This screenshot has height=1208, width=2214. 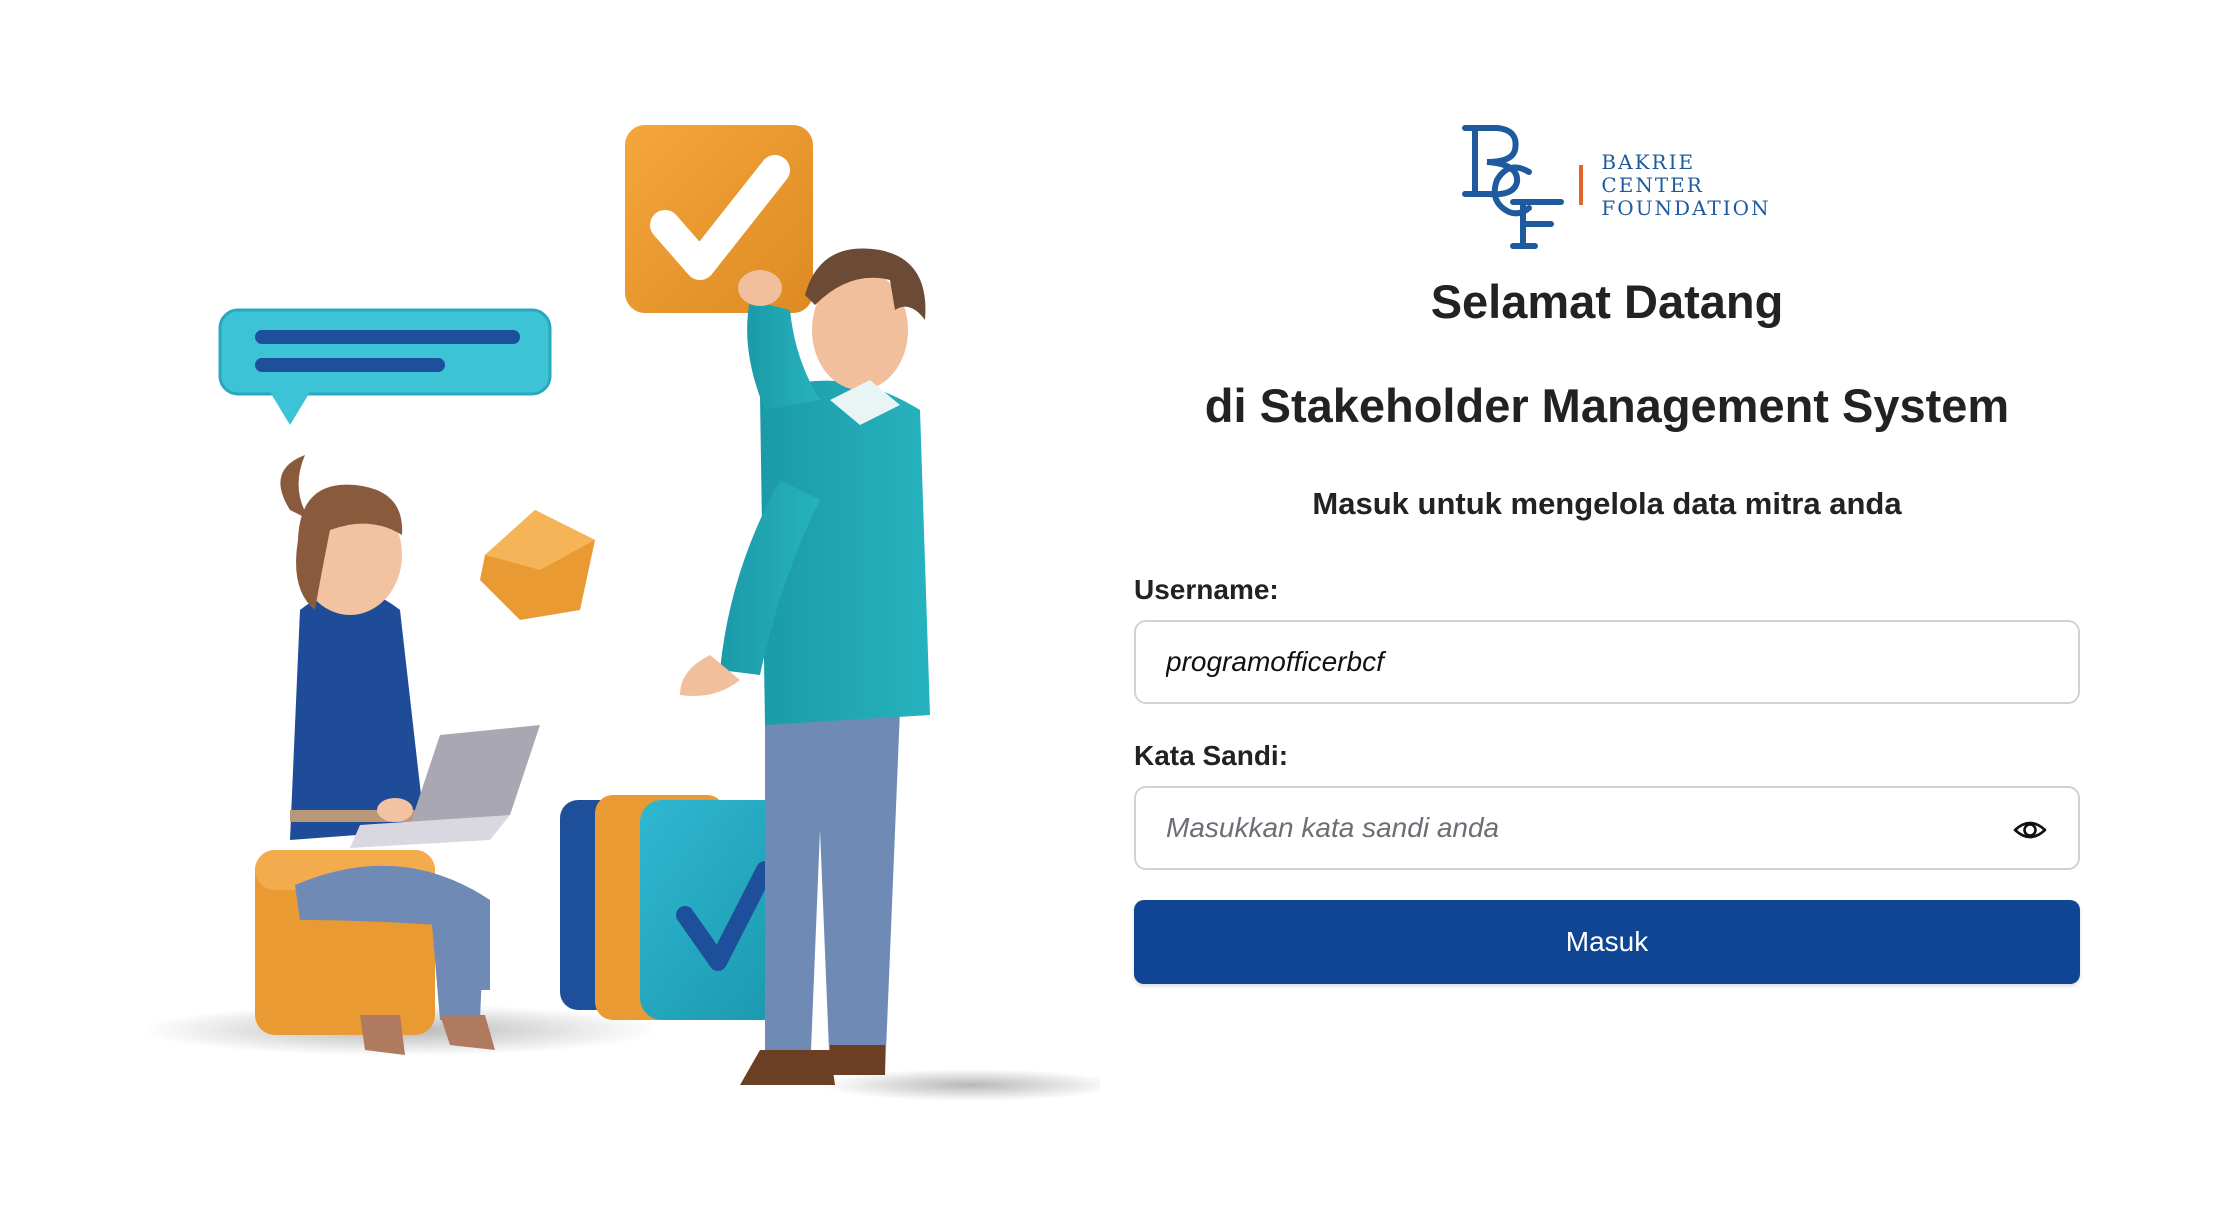 What do you see at coordinates (2030, 830) in the screenshot?
I see `eye-icon` at bounding box center [2030, 830].